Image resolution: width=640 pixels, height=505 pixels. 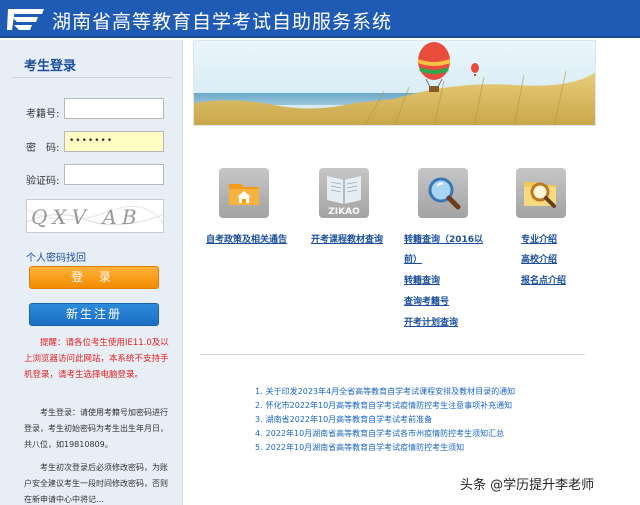 I want to click on folder-home-icon, so click(x=244, y=194).